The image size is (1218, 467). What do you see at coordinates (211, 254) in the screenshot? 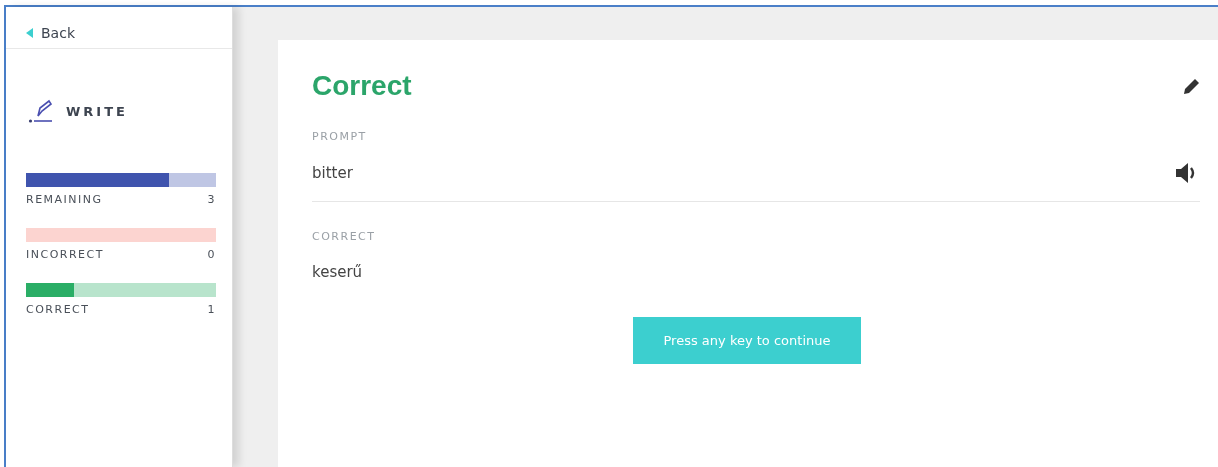
I see `stat-count: 0` at bounding box center [211, 254].